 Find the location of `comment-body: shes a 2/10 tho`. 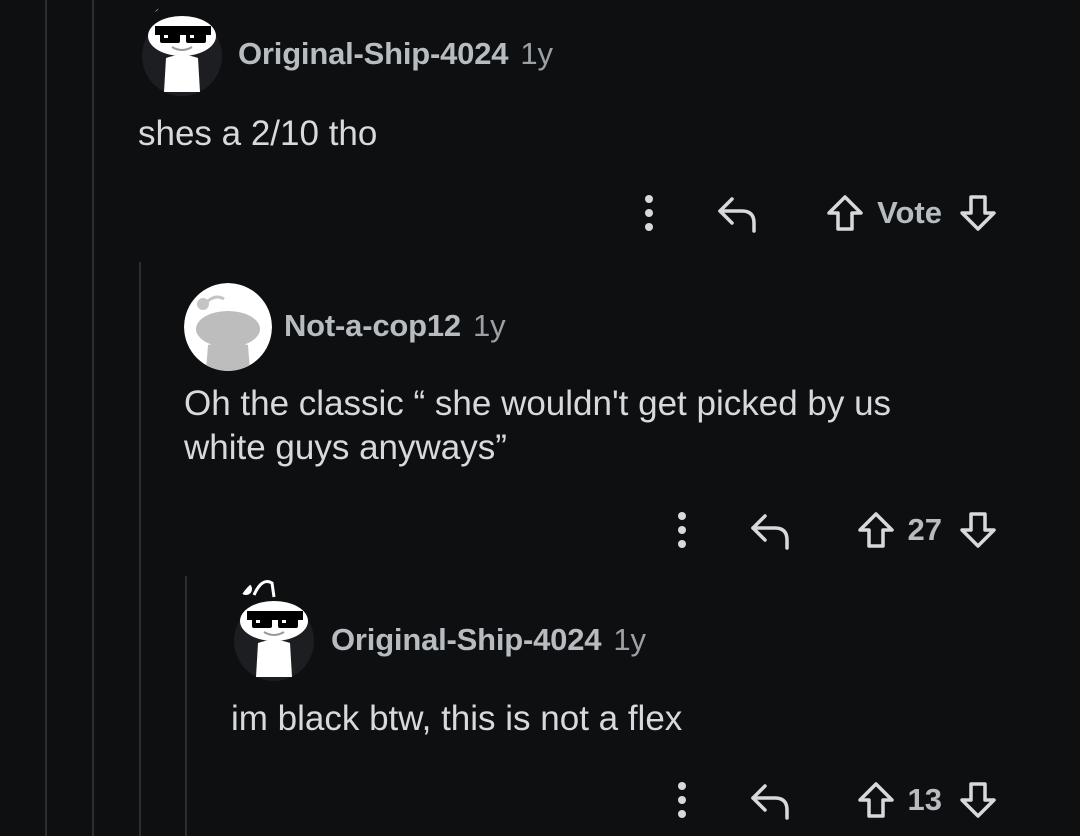

comment-body: shes a 2/10 tho is located at coordinates (258, 133).